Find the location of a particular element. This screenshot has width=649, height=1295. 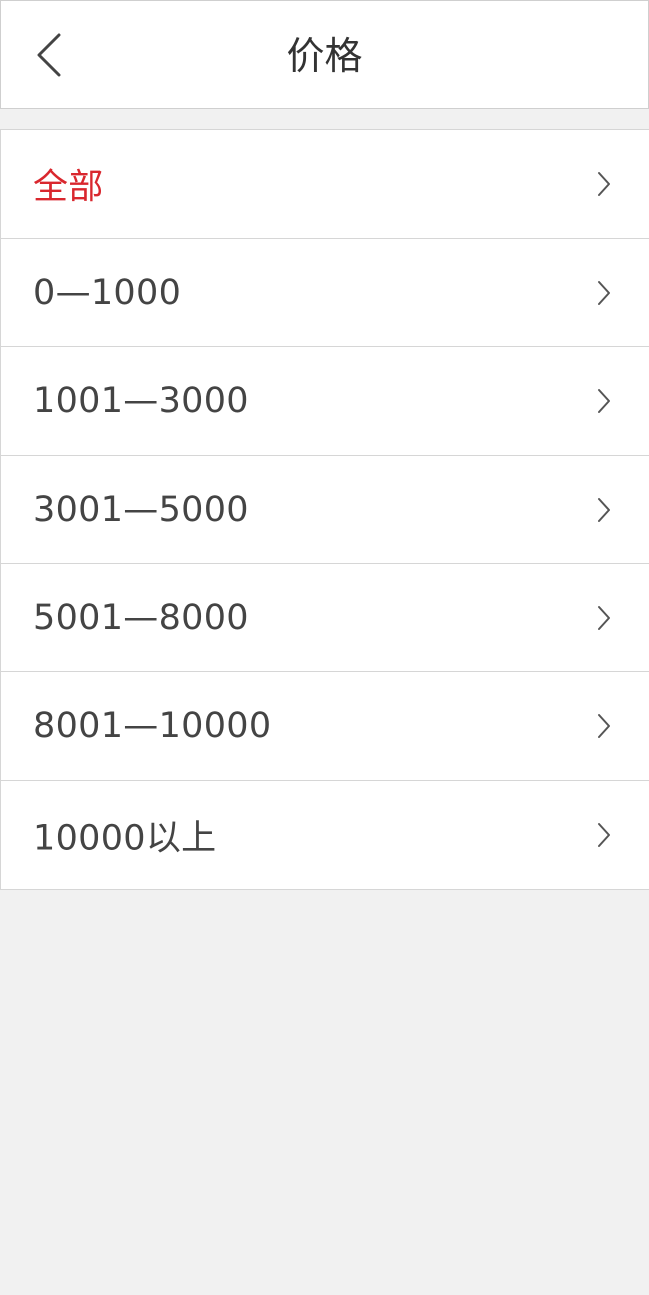

option-label: 3001—5000 is located at coordinates (141, 509).